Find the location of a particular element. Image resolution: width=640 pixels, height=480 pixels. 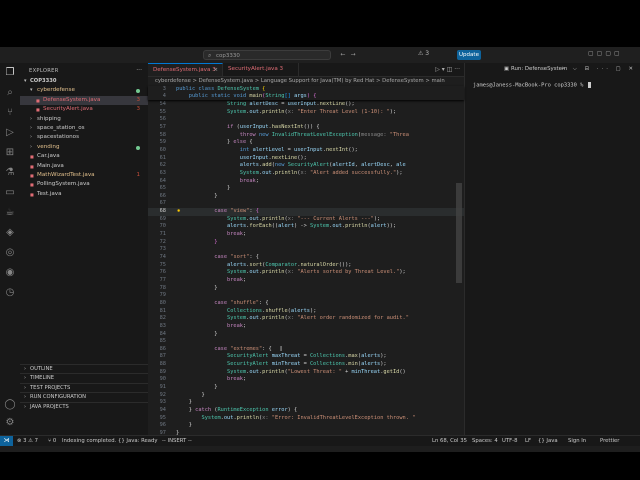

sign-in: Sign In is located at coordinates (577, 441).